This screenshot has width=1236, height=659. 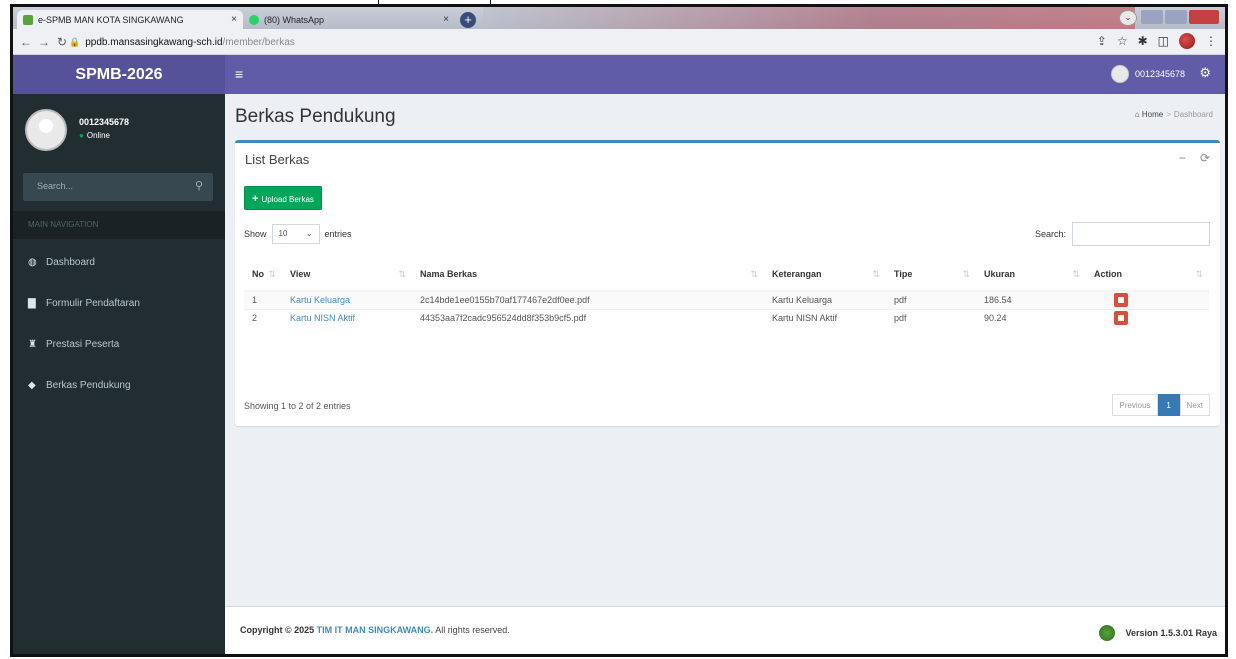 I want to click on user-status: ● Online, so click(x=94, y=135).